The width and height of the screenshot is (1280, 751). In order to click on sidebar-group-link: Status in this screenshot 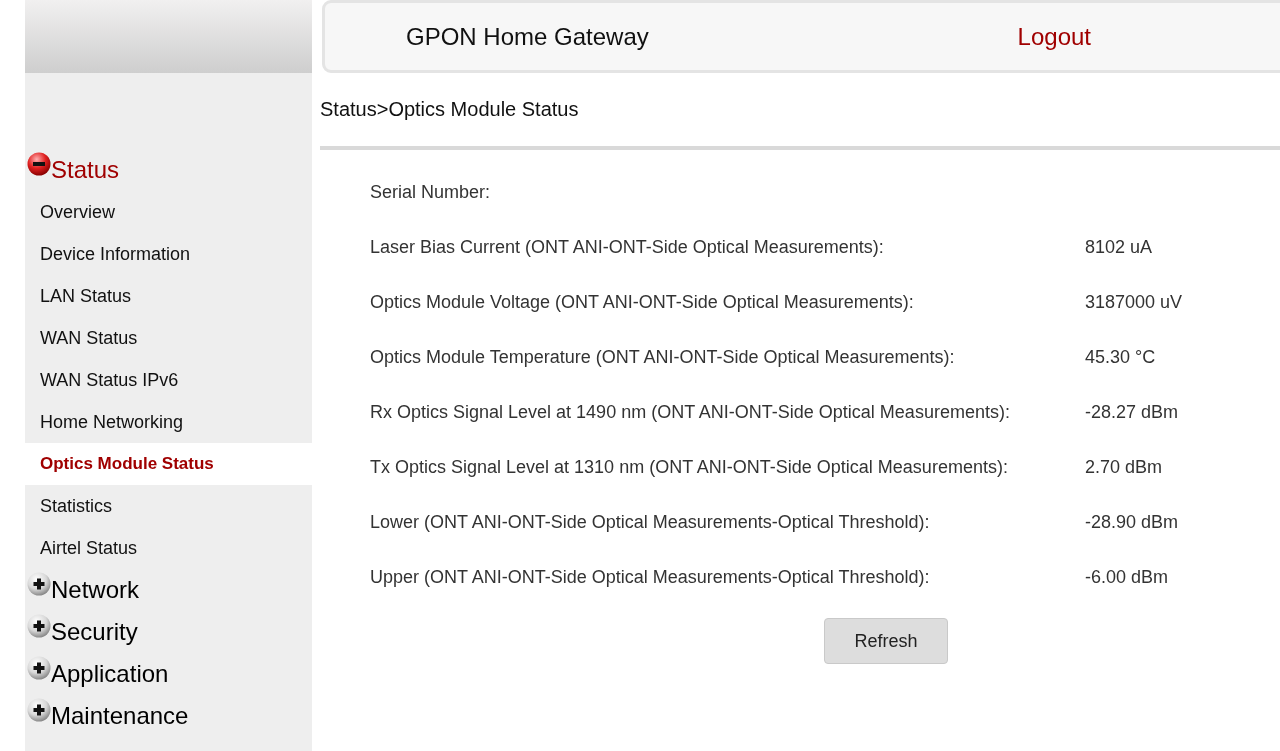, I will do `click(168, 170)`.